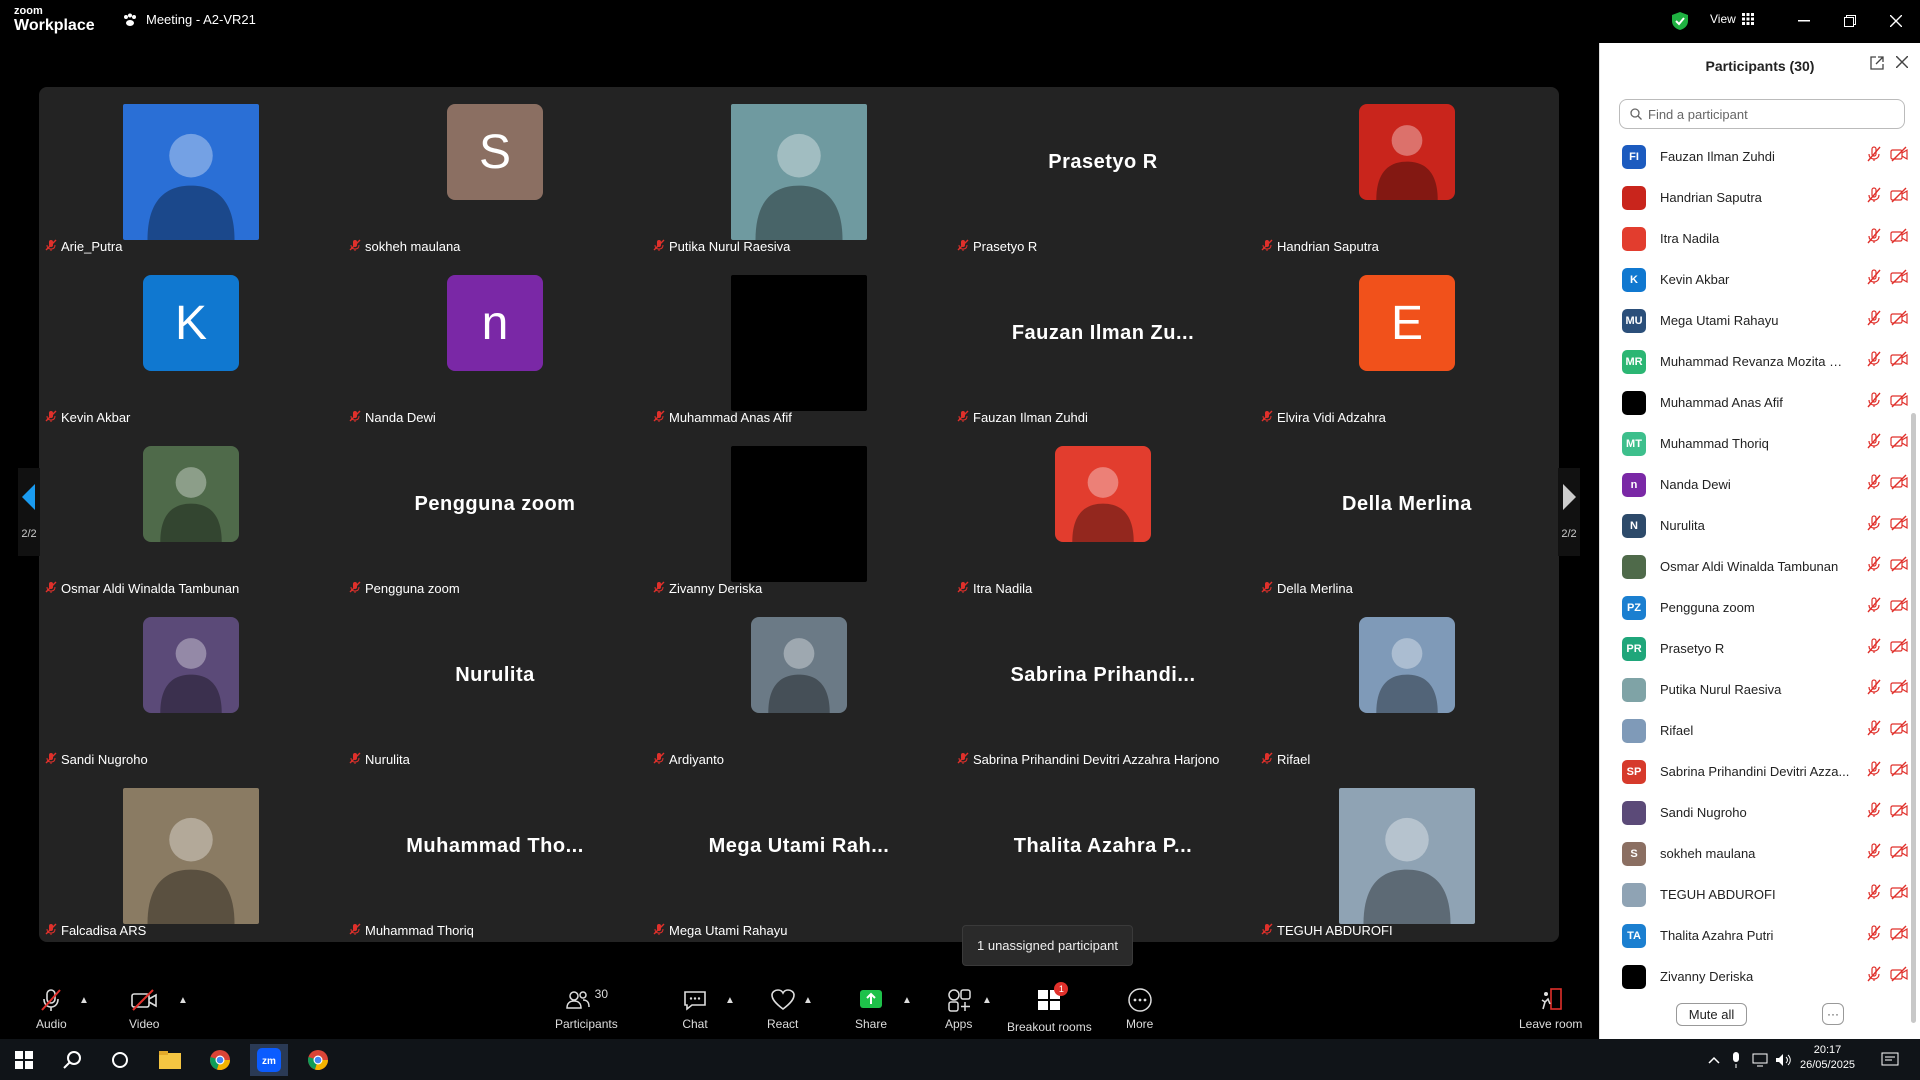 The image size is (1920, 1080). I want to click on video-tile: Rifael, so click(1407, 685).